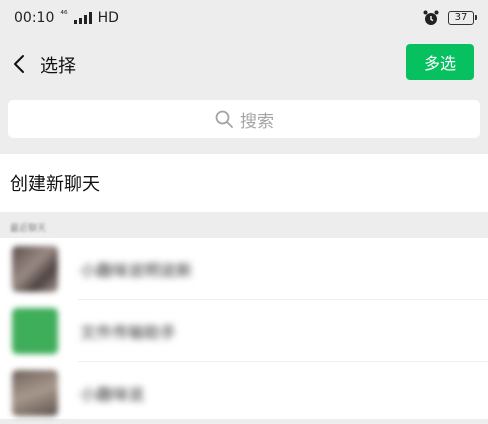 The width and height of the screenshot is (488, 424). Describe the element at coordinates (108, 18) in the screenshot. I see `network-type: HD` at that location.